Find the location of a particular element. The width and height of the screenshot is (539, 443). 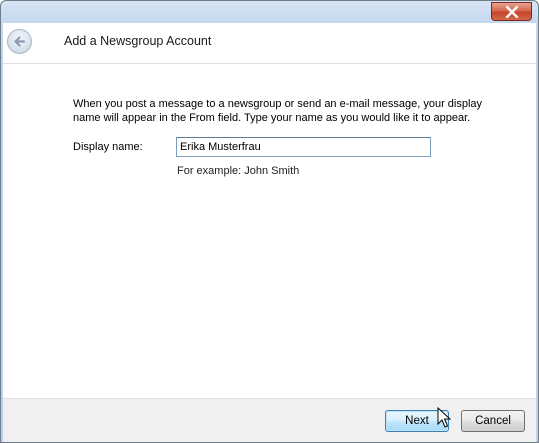

example-hint: For example: John Smith is located at coordinates (238, 171).